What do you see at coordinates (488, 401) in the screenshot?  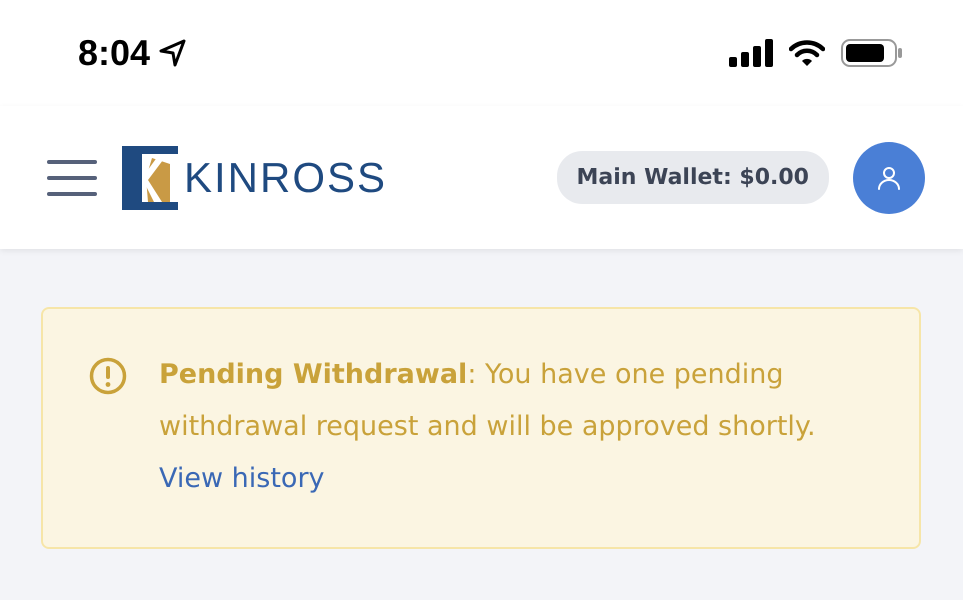 I see `alert-message: Pending Withdrawal: You have one pending withdrawal request and will be approved shortly.` at bounding box center [488, 401].